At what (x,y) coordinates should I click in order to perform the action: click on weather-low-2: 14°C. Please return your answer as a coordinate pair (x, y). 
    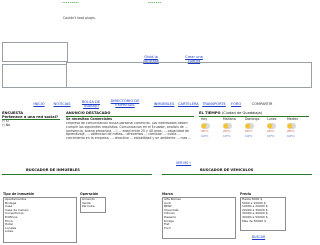
    Looking at the image, I should click on (249, 136).